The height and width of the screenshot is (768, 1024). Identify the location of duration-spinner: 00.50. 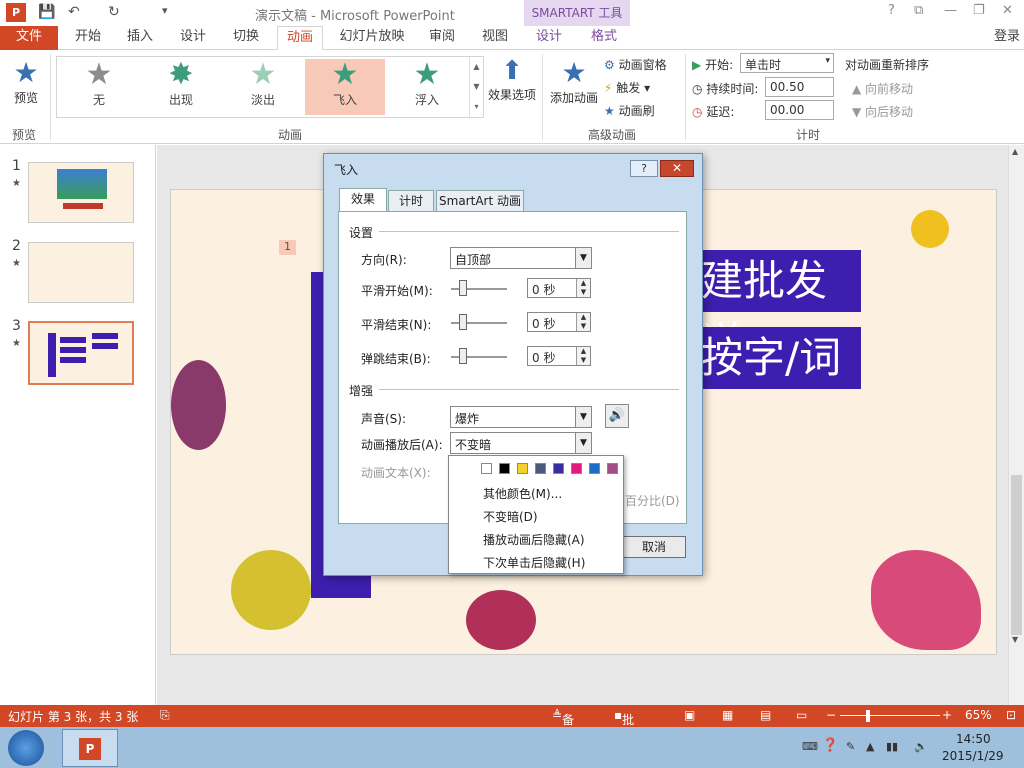
(799, 87).